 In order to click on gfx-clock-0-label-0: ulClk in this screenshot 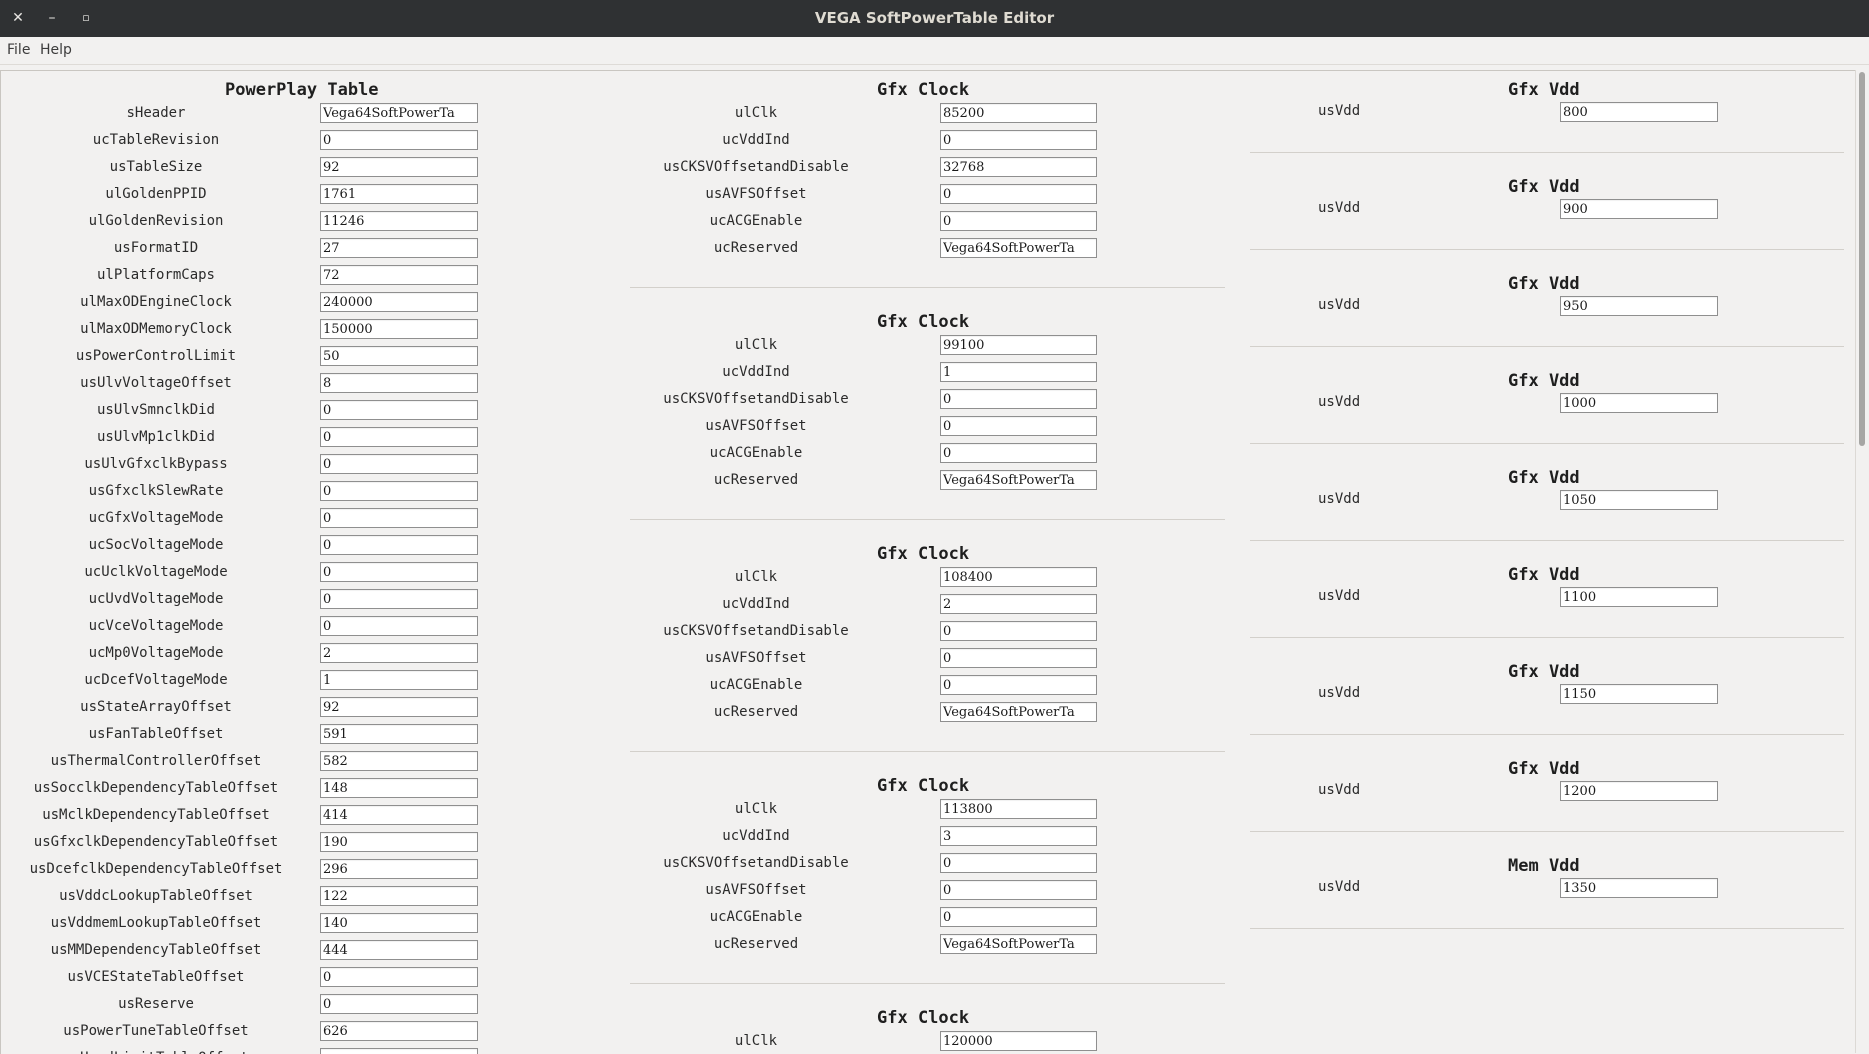, I will do `click(756, 113)`.